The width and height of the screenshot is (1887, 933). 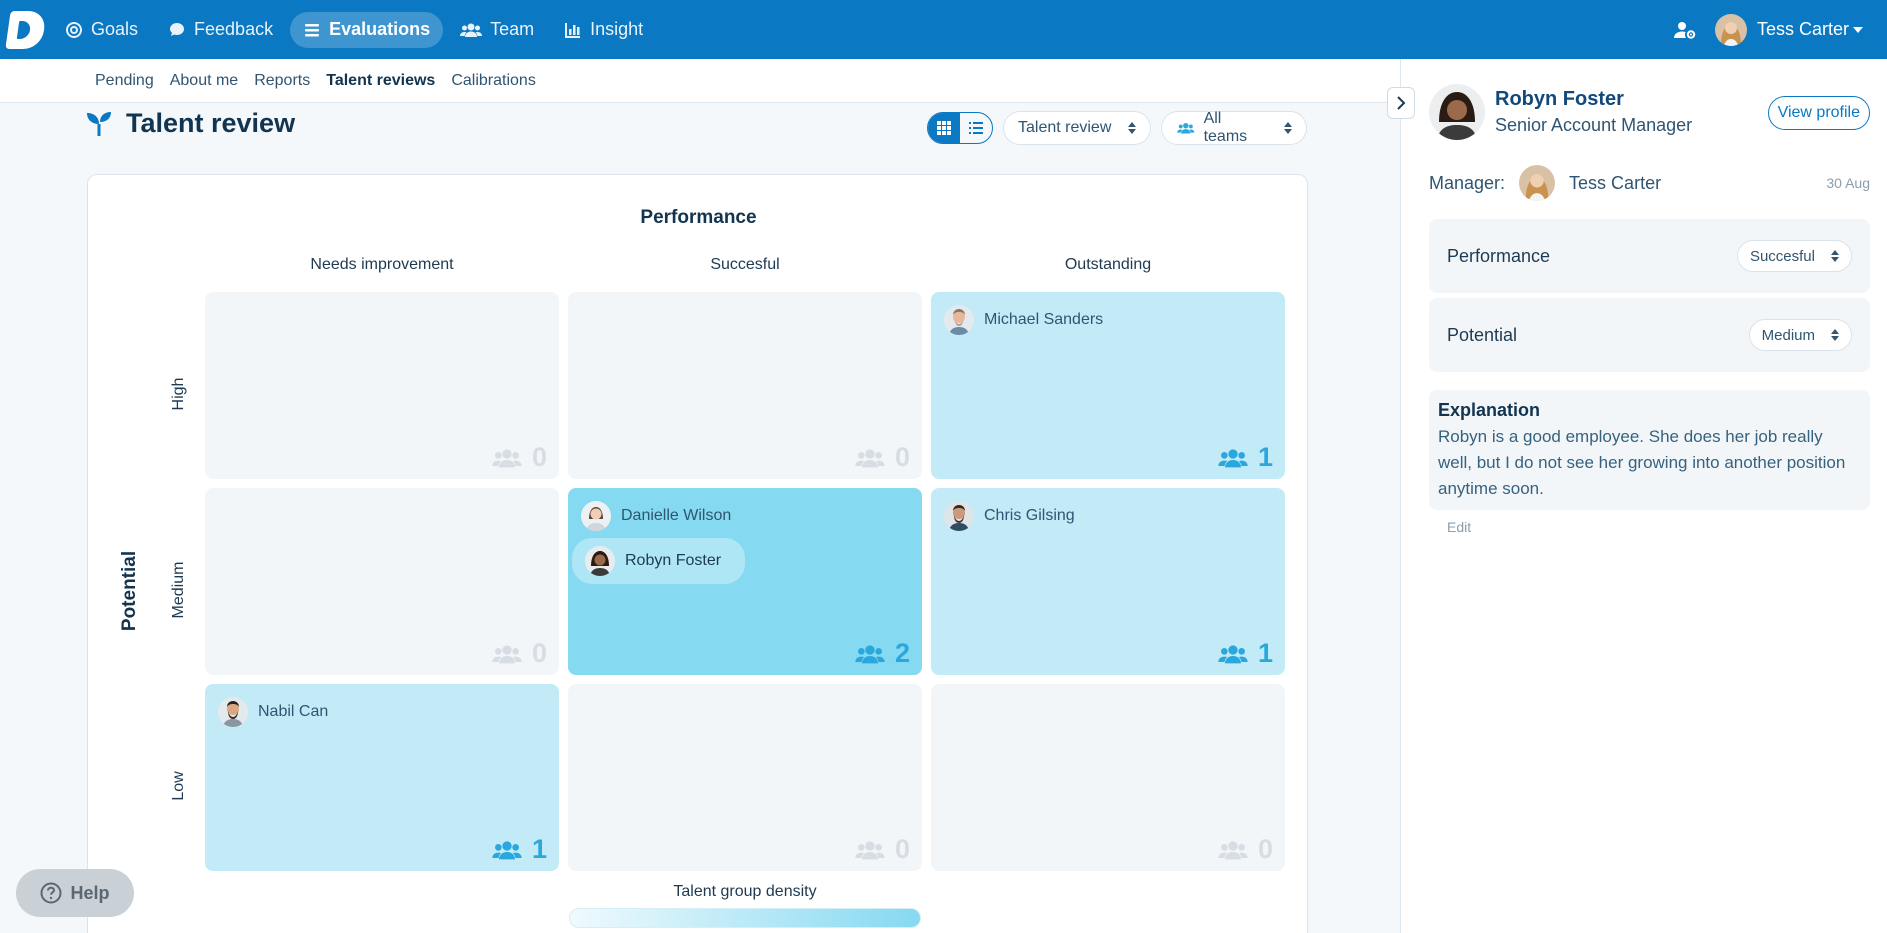 I want to click on view-toggle, so click(x=960, y=128).